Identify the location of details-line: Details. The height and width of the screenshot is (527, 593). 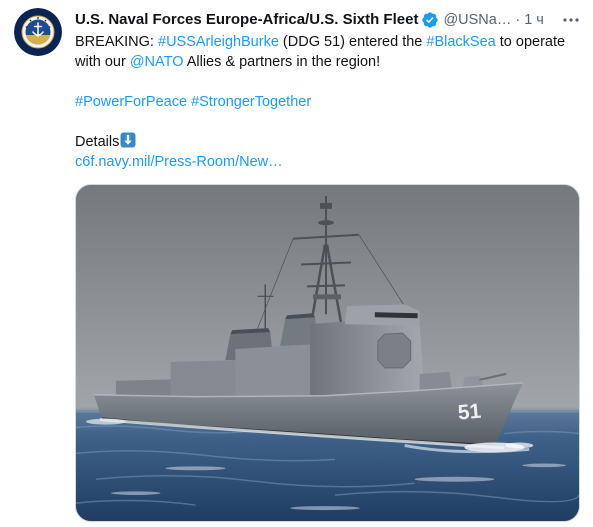
(105, 142).